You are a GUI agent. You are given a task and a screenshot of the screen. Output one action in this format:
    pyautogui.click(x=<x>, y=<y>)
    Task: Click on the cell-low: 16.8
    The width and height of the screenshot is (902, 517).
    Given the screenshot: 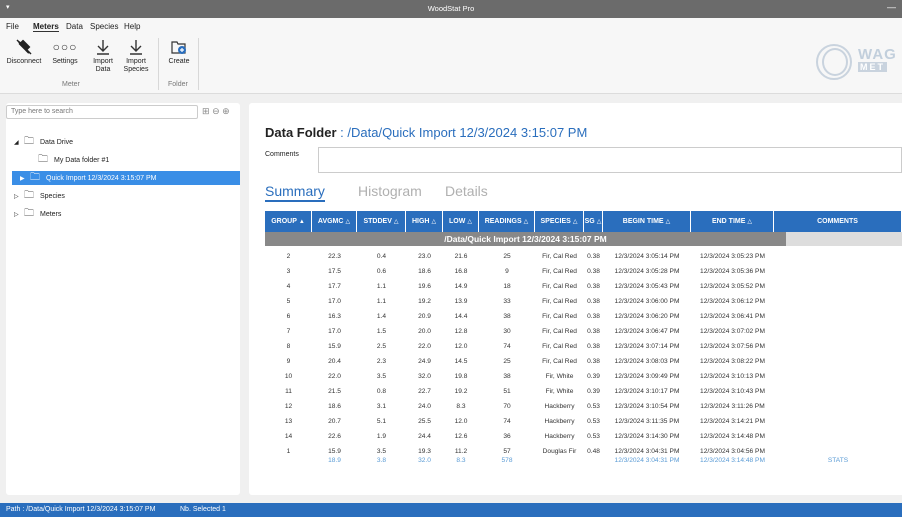 What is the action you would take?
    pyautogui.click(x=461, y=271)
    